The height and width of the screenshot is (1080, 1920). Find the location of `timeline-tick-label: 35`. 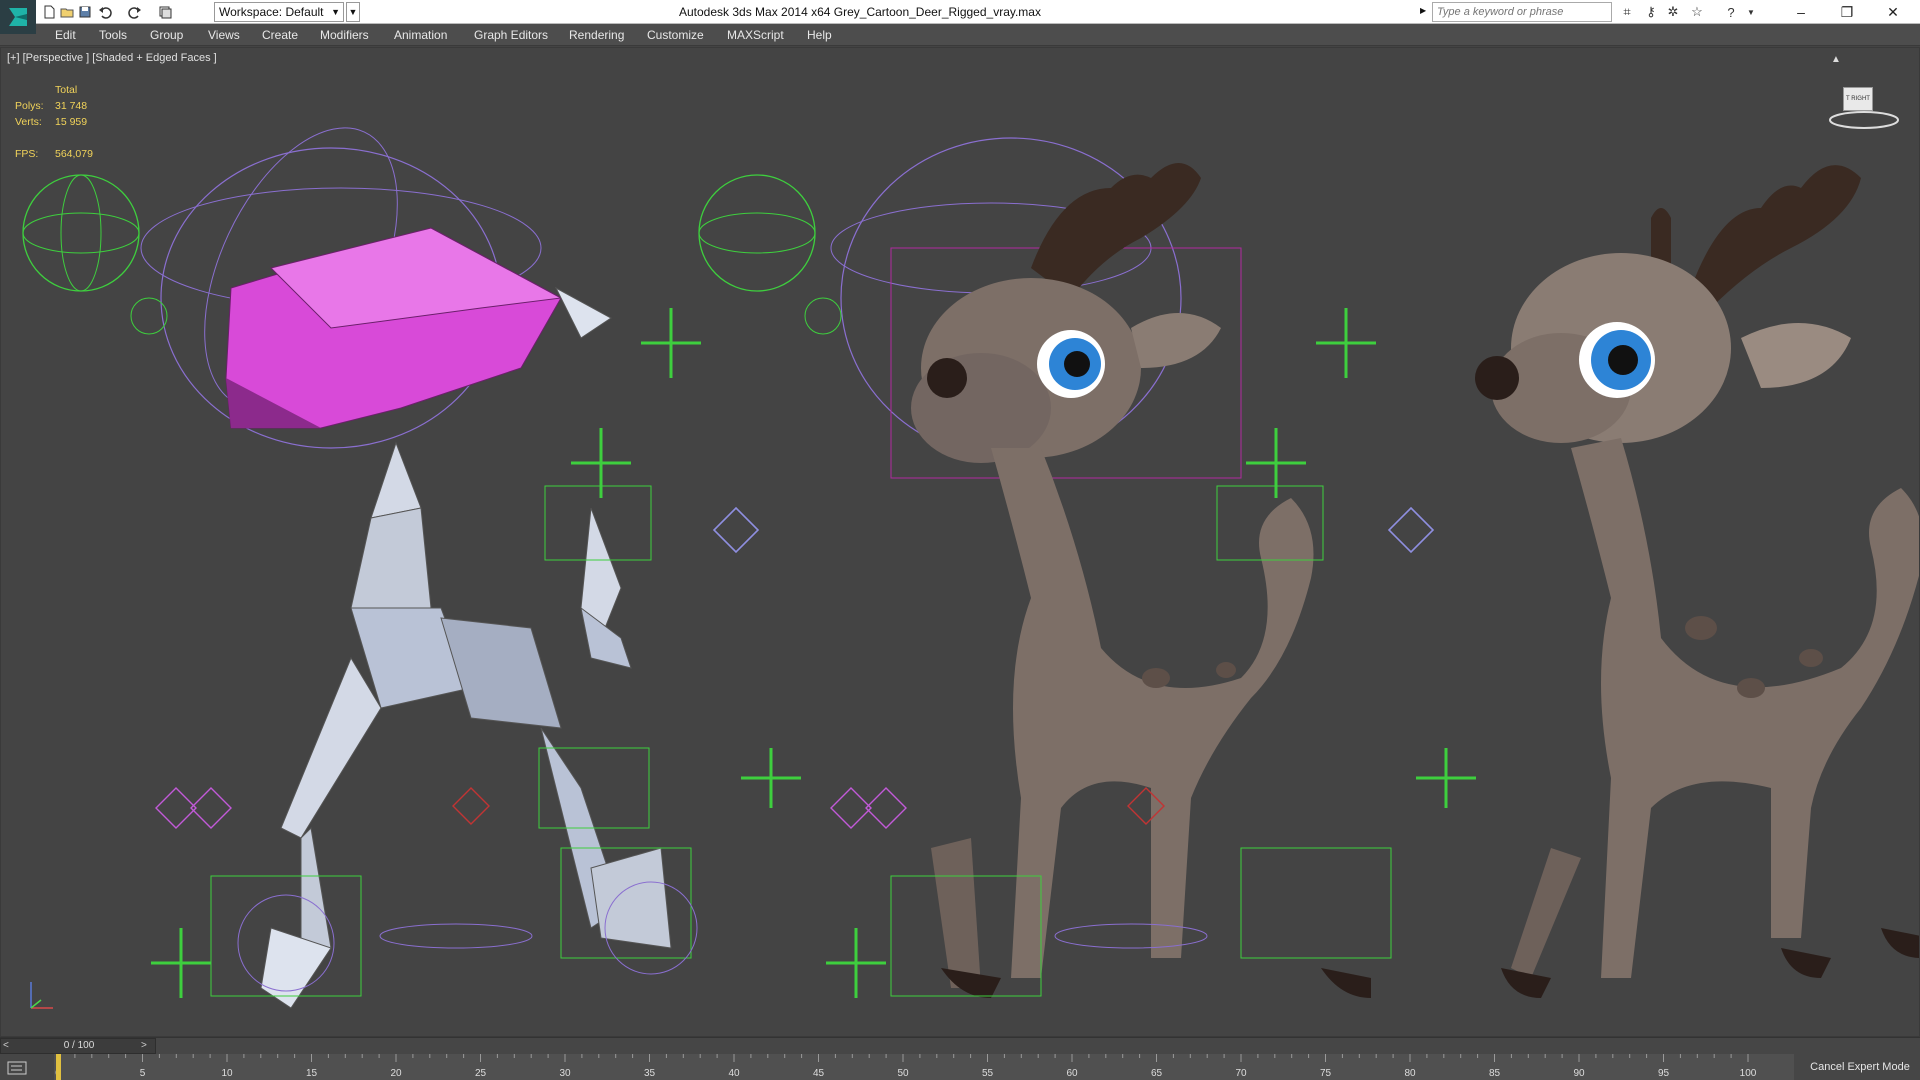

timeline-tick-label: 35 is located at coordinates (650, 1073).